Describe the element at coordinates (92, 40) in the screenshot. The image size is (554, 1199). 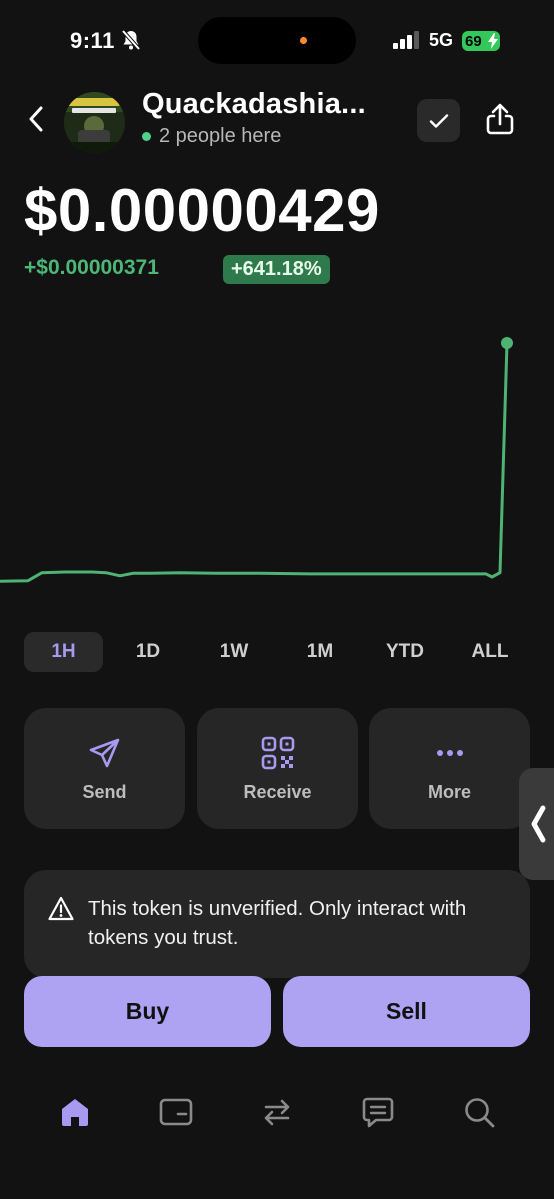
I see `status-time: 9:11` at that location.